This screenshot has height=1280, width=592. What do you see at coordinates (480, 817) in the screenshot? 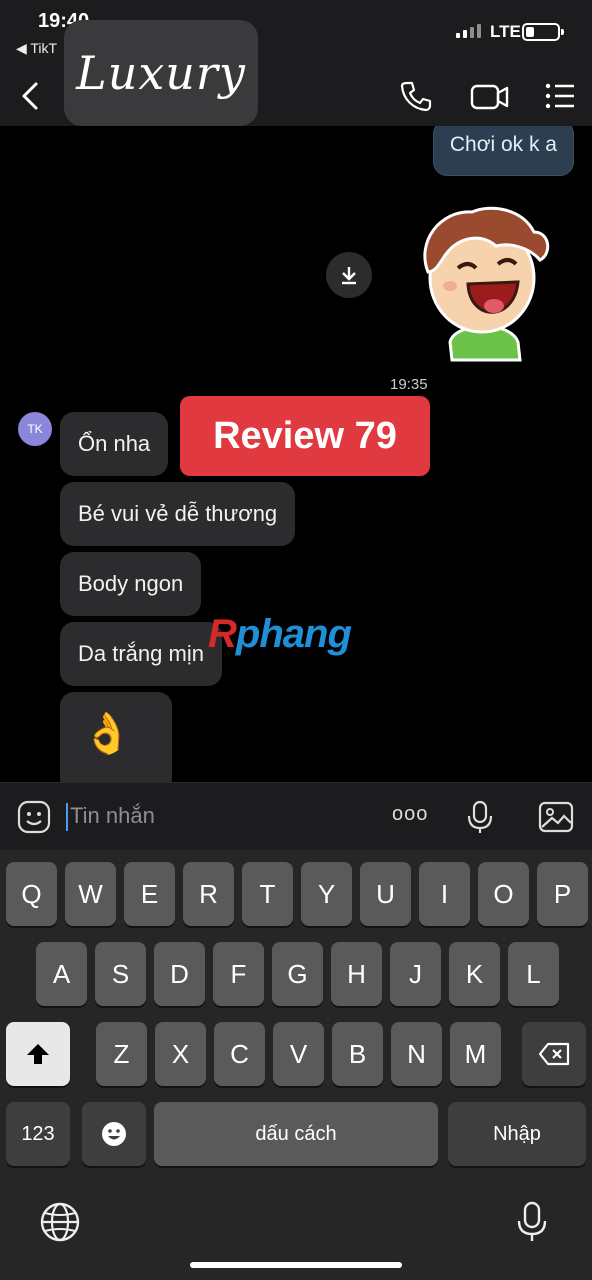
I see `microphone-icon` at bounding box center [480, 817].